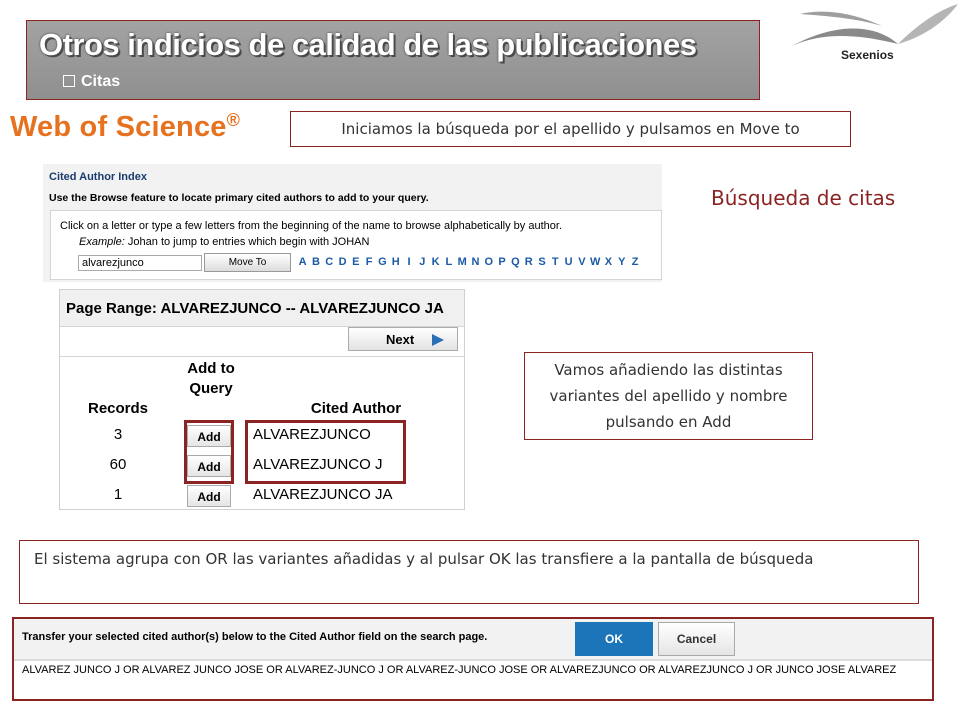 Image resolution: width=960 pixels, height=720 pixels. Describe the element at coordinates (118, 127) in the screenshot. I see `wos-logo-text: Web of Science` at that location.